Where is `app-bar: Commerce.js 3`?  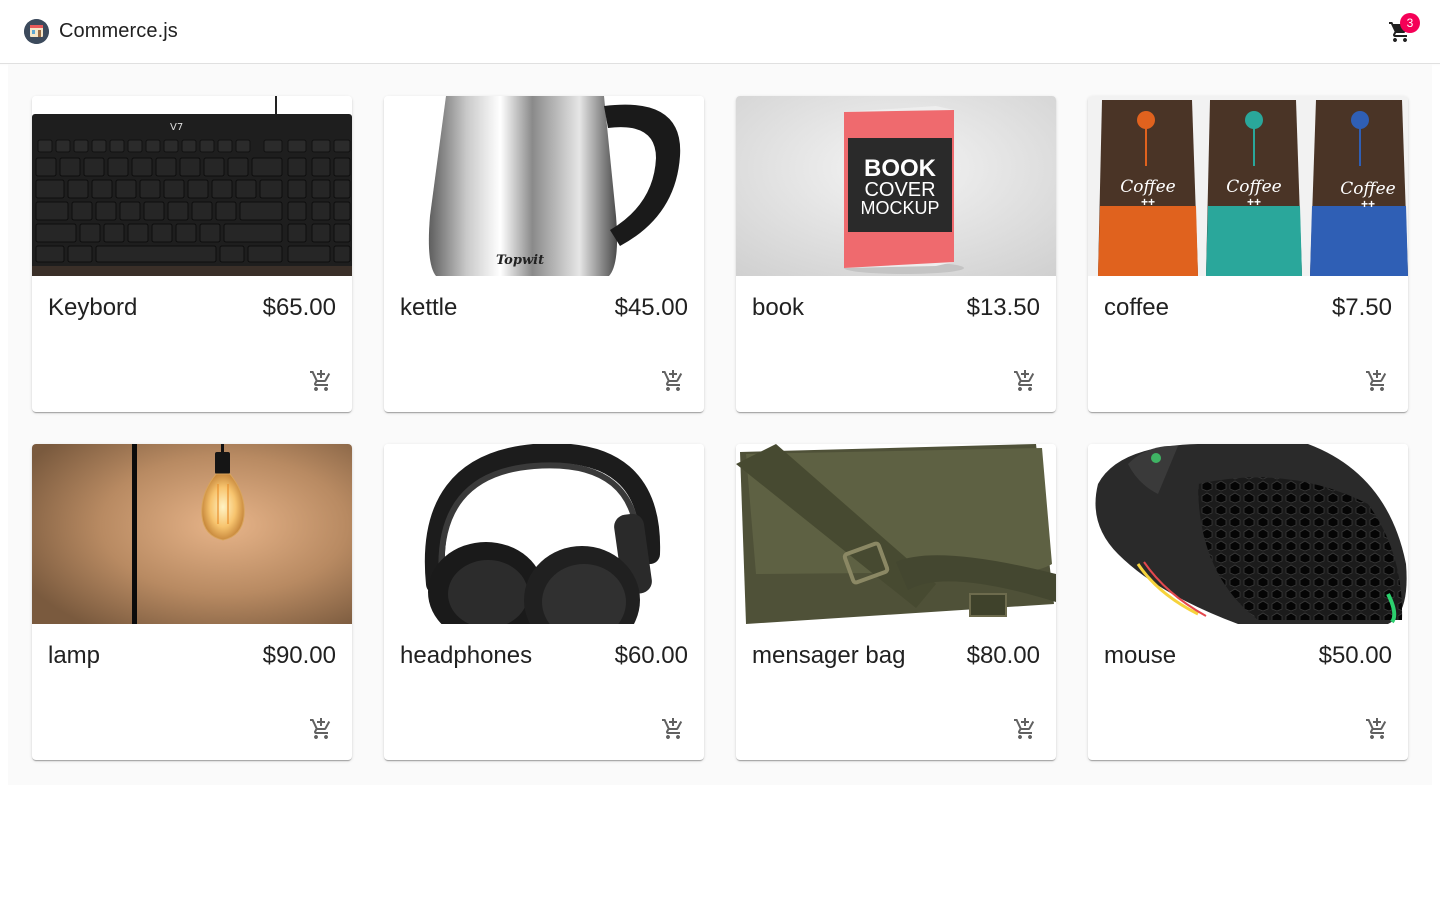 app-bar: Commerce.js 3 is located at coordinates (720, 32).